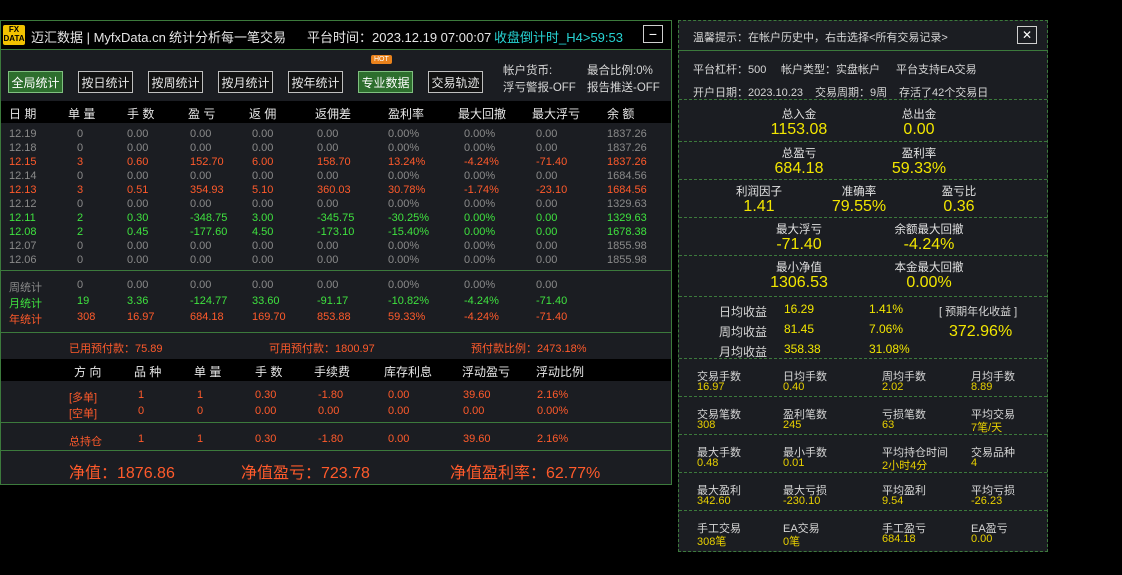 The height and width of the screenshot is (575, 1122). I want to click on deposit-section: 总入金 1153.08 总出金 0.00, so click(863, 121).